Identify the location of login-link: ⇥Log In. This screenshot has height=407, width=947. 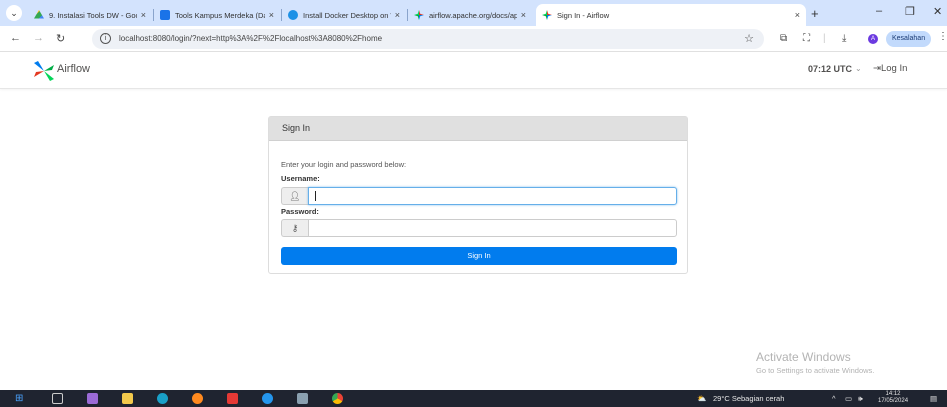
(890, 68).